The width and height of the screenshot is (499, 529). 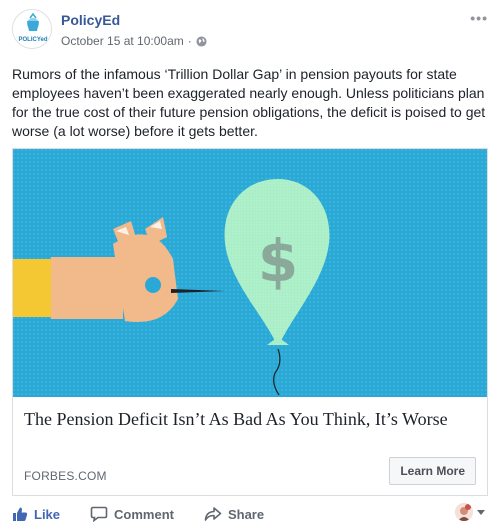 I want to click on page-avatar: POLICYed, so click(x=32, y=29).